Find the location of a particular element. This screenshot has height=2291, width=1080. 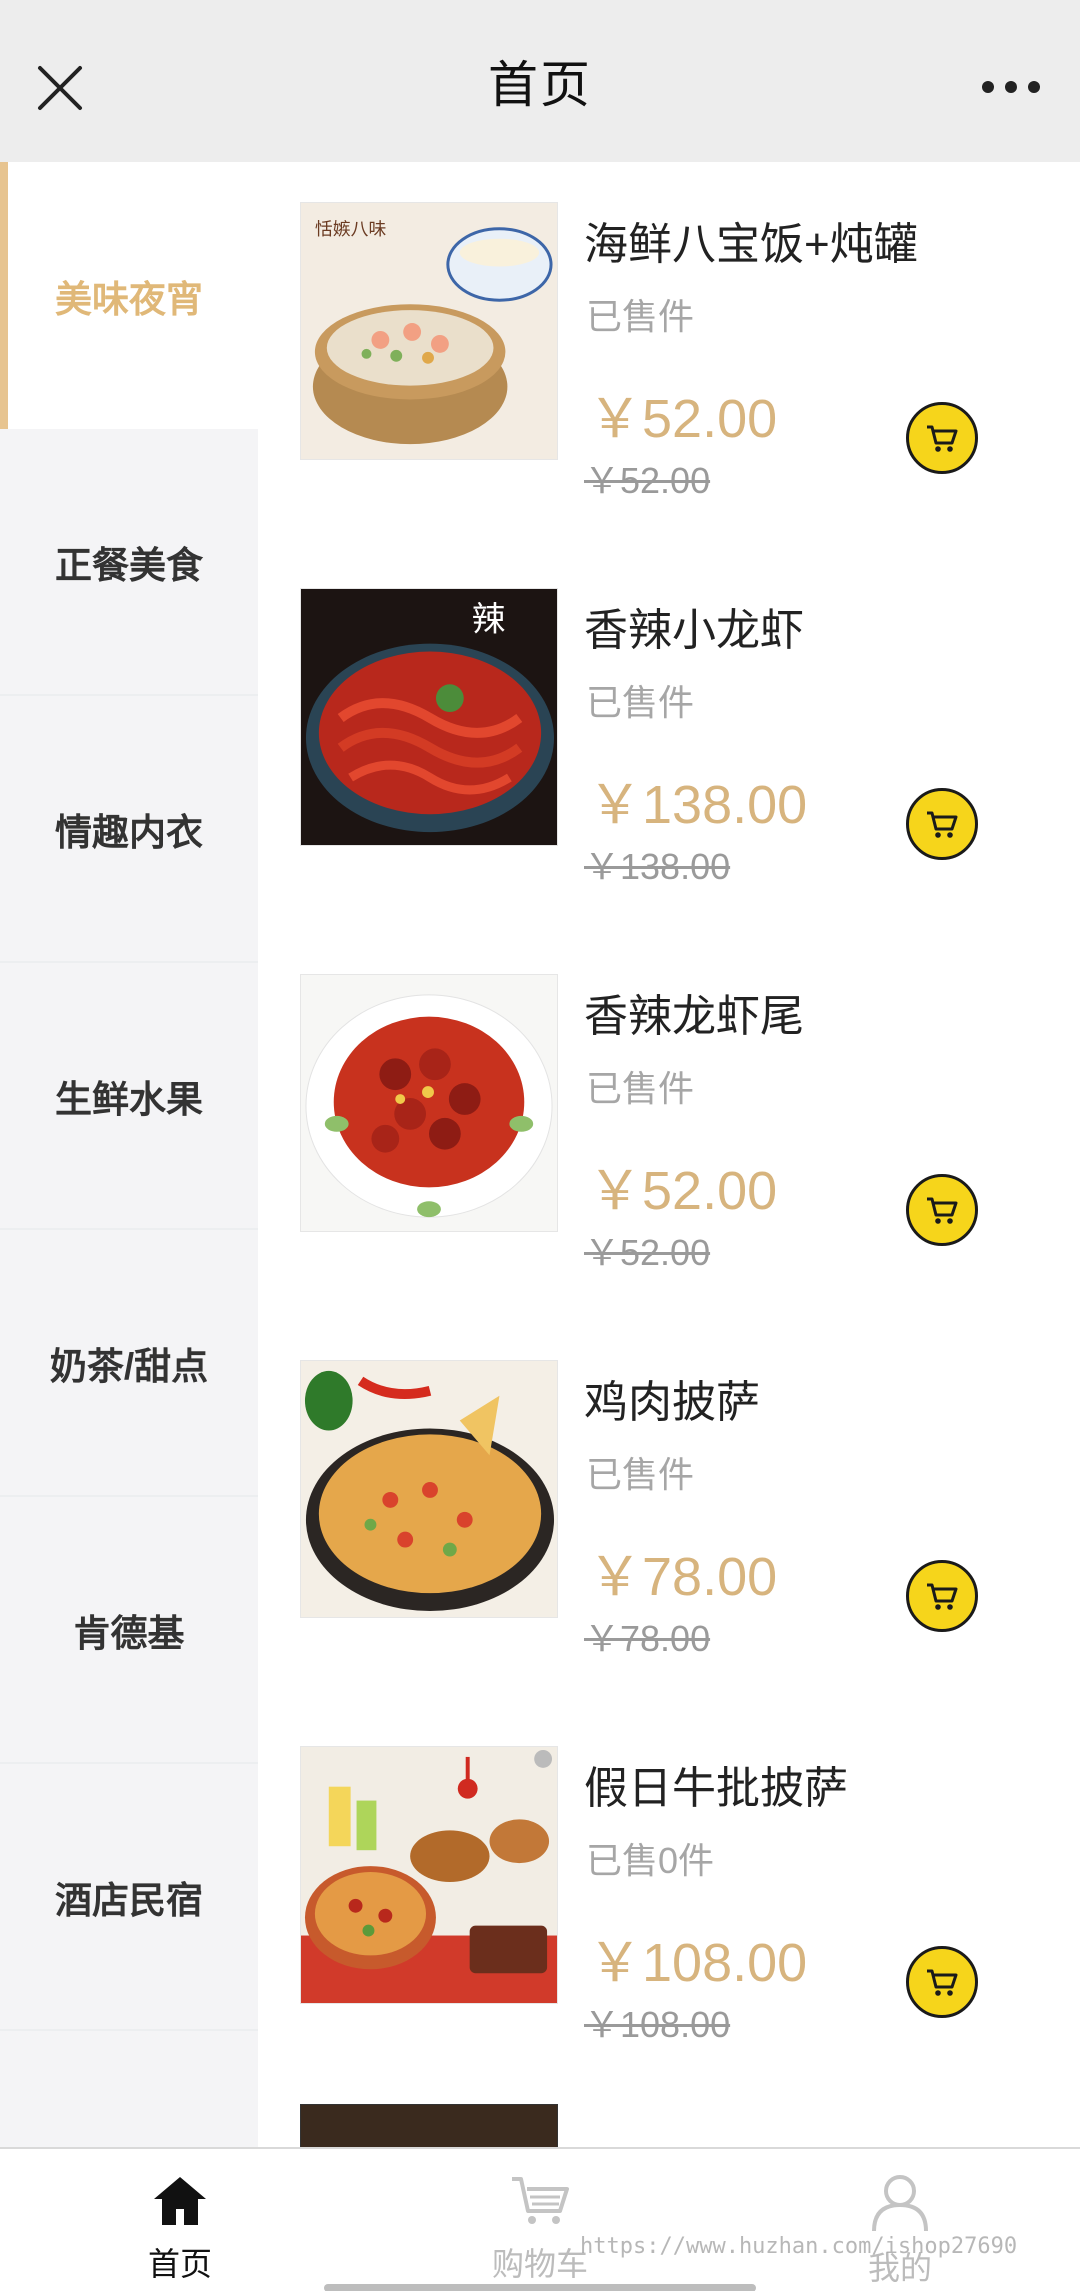

product-image: 恬嫉八味 is located at coordinates (429, 331).